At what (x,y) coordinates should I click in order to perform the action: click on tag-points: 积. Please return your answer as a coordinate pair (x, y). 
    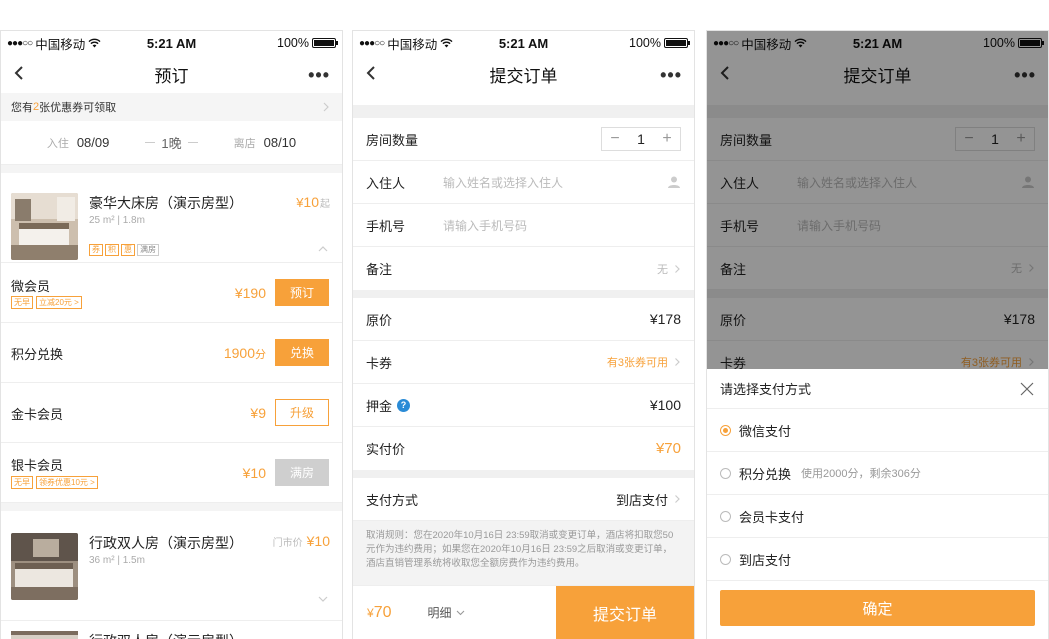
    Looking at the image, I should click on (112, 250).